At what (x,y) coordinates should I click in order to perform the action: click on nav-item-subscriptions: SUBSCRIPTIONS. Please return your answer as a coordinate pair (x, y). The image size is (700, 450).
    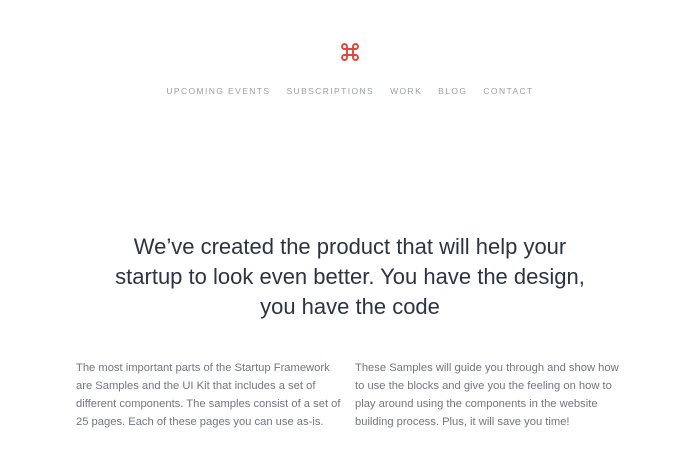
    Looking at the image, I should click on (330, 91).